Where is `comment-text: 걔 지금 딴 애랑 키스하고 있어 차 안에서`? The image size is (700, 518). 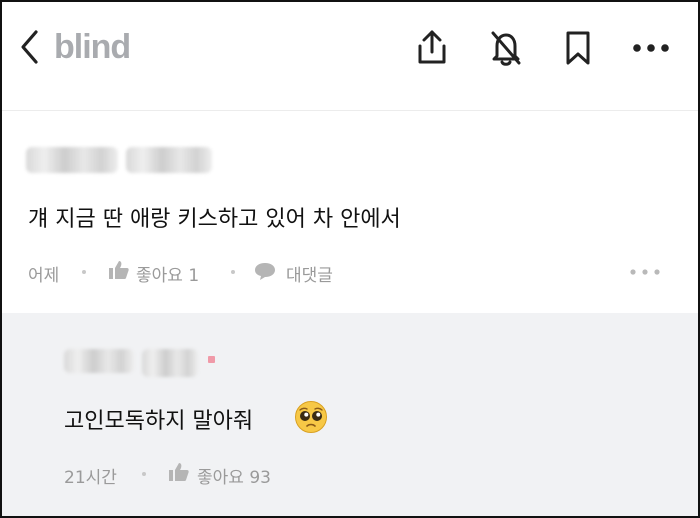
comment-text: 걔 지금 딴 애랑 키스하고 있어 차 안에서 is located at coordinates (214, 219).